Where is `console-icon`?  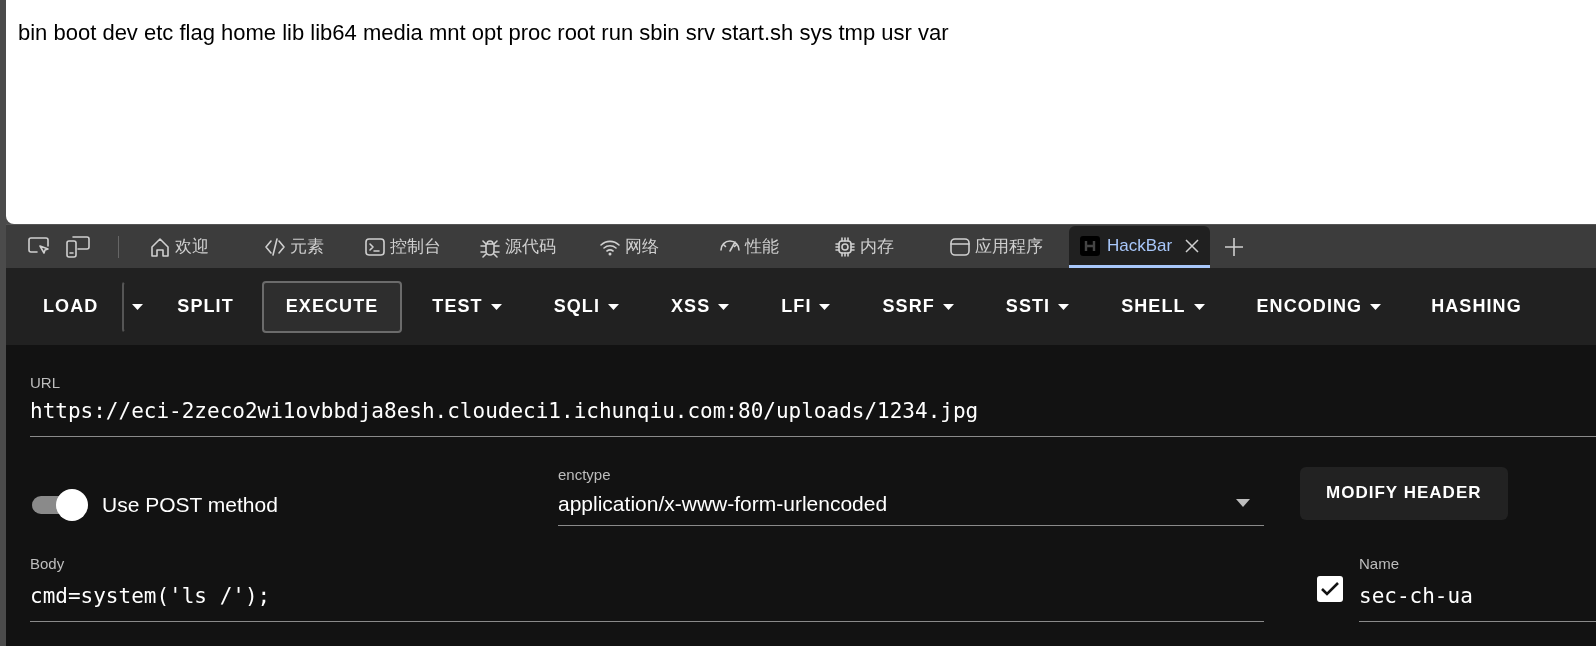
console-icon is located at coordinates (375, 247).